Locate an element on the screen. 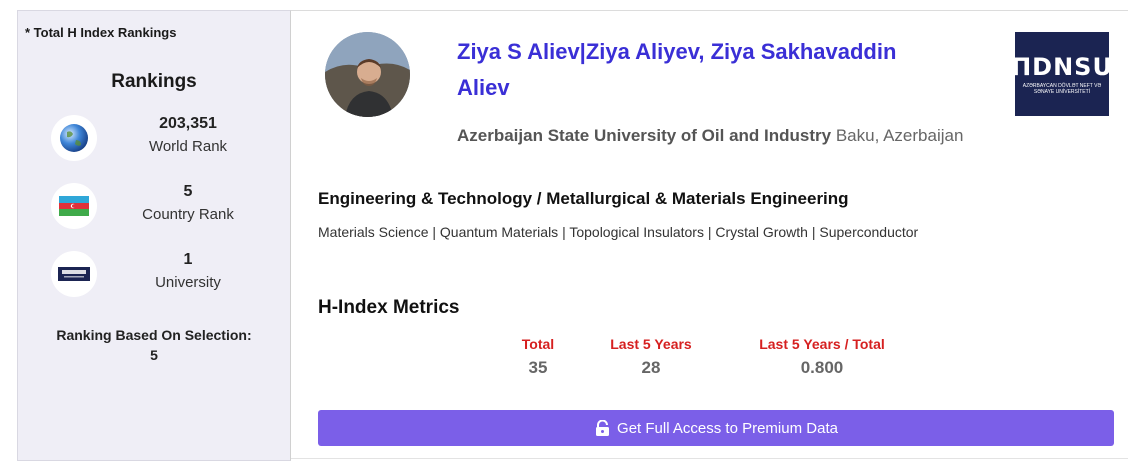 This screenshot has height=461, width=1128. metric-last-5-years-label: Last 5 Years is located at coordinates (651, 344).